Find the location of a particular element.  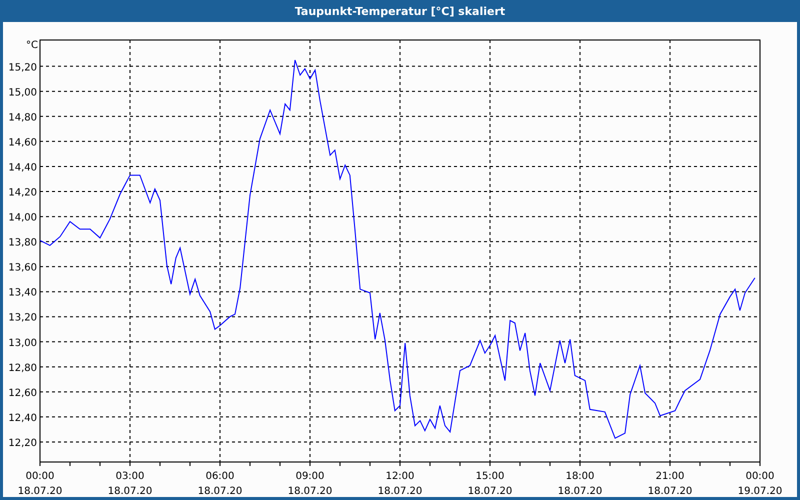

y-tick-label: 14,40 is located at coordinates (22, 168).